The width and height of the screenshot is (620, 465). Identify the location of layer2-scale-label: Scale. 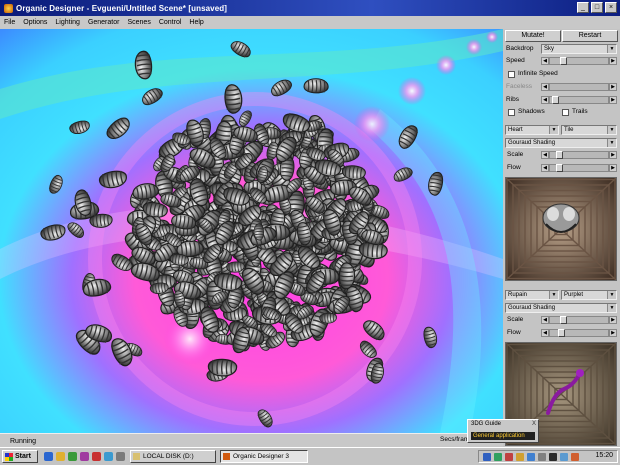
(515, 319).